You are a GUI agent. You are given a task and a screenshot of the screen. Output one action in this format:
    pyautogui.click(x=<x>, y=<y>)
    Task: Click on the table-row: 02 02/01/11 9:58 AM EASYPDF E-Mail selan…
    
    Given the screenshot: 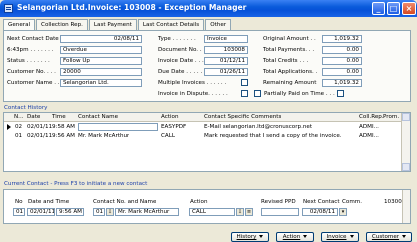 What is the action you would take?
    pyautogui.click(x=207, y=127)
    